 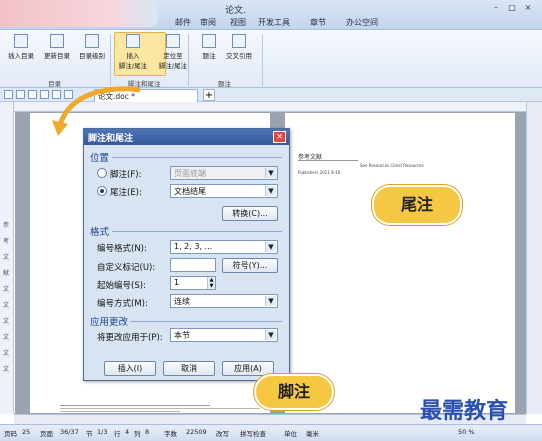 I want to click on status-page-value: 25, so click(x=26, y=432).